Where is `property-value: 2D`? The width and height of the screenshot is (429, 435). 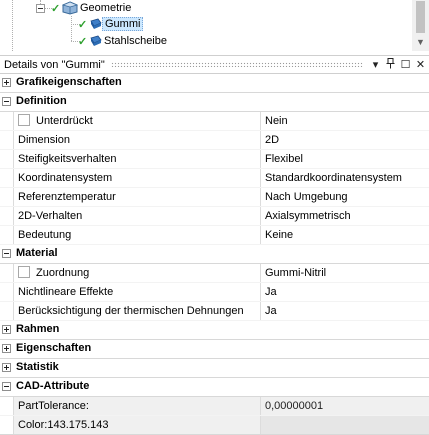
property-value: 2D is located at coordinates (345, 140).